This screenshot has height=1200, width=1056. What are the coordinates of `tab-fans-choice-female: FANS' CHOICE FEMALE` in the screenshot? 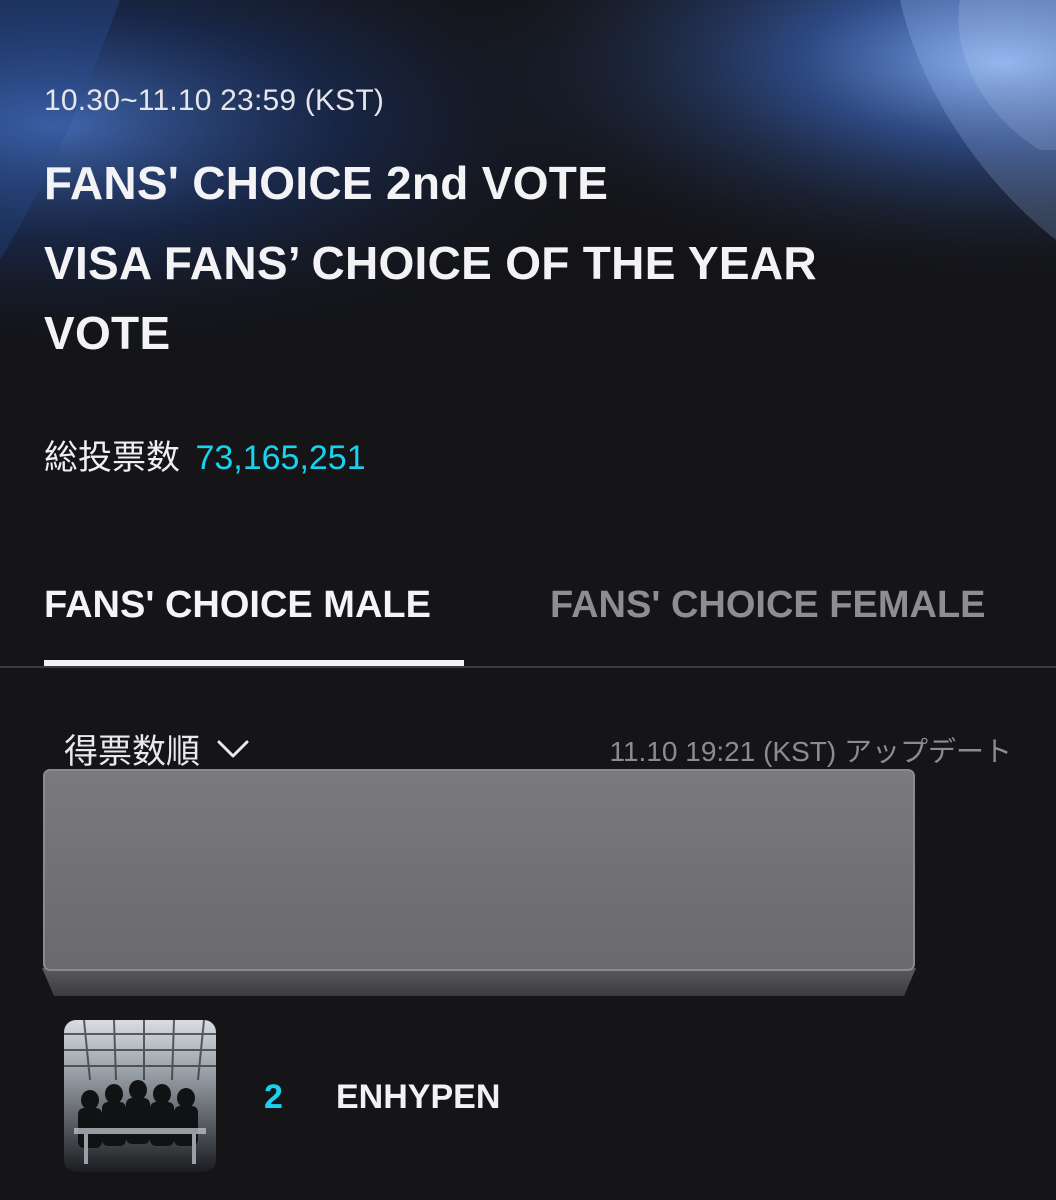 It's located at (768, 605).